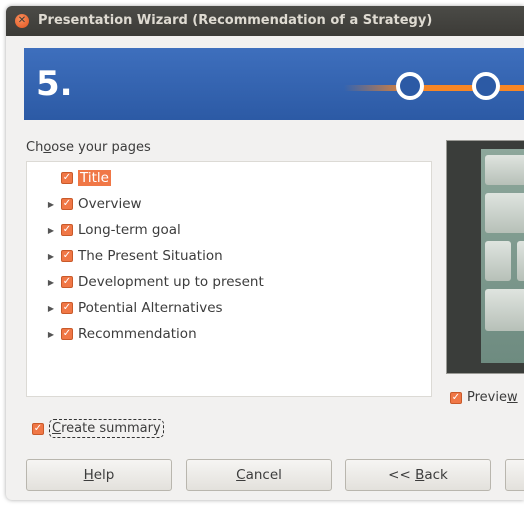 The width and height of the screenshot is (524, 506). What do you see at coordinates (67, 308) in the screenshot?
I see `checkbox-potential-alternatives: ✓` at bounding box center [67, 308].